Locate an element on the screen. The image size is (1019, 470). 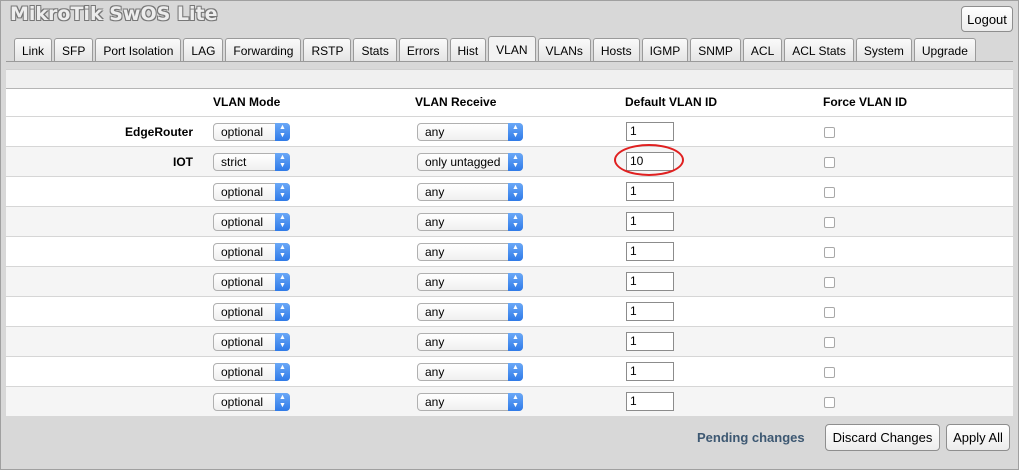
vlan-receive-select: only untagged ▲ ▼ is located at coordinates (470, 162).